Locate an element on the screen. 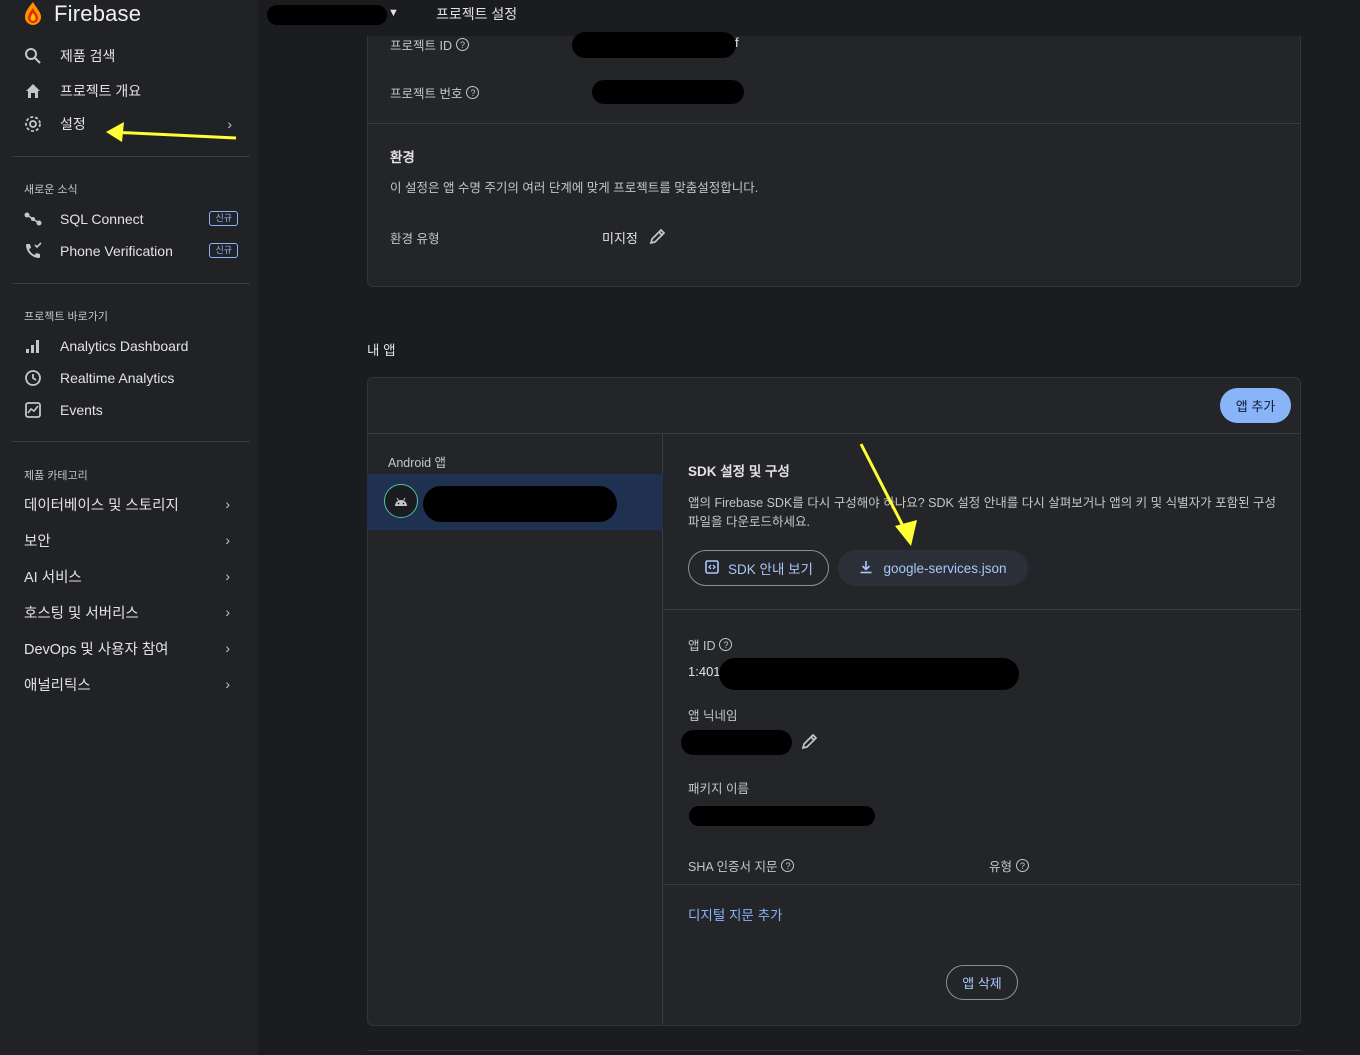 Image resolution: width=1360 pixels, height=1055 pixels. sidebar-item-phone-verification: Phone Verification 신규 is located at coordinates (130, 251).